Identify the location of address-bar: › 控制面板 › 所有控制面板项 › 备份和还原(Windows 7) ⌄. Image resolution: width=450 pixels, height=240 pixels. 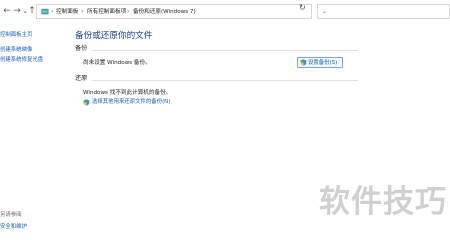
(181, 11).